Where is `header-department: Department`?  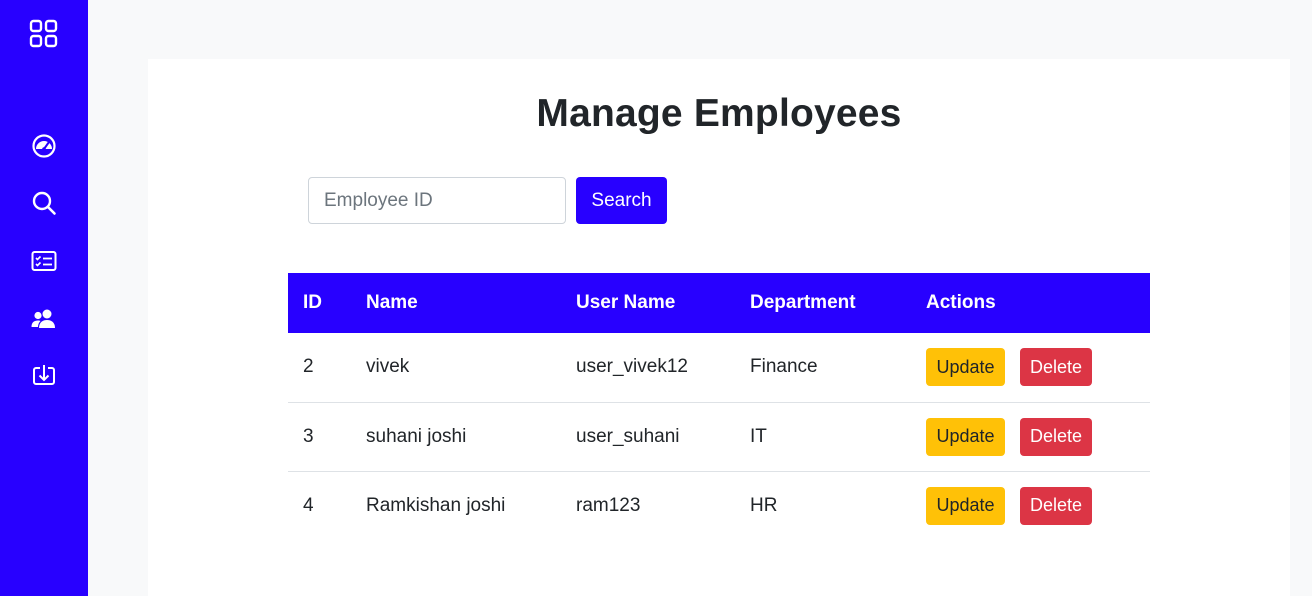
header-department: Department is located at coordinates (803, 302).